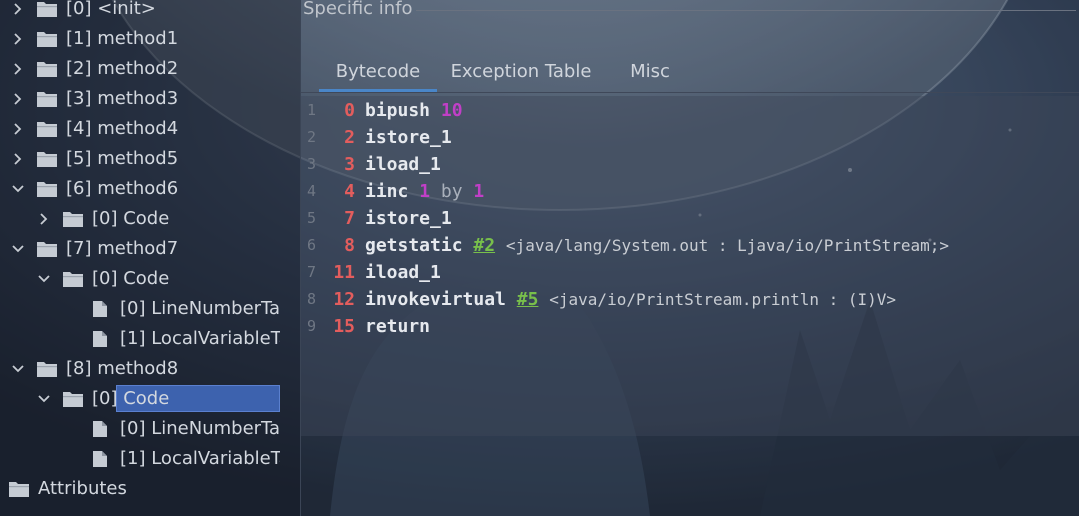 The height and width of the screenshot is (516, 1079). I want to click on tree-node: [6] method6, so click(150, 189).